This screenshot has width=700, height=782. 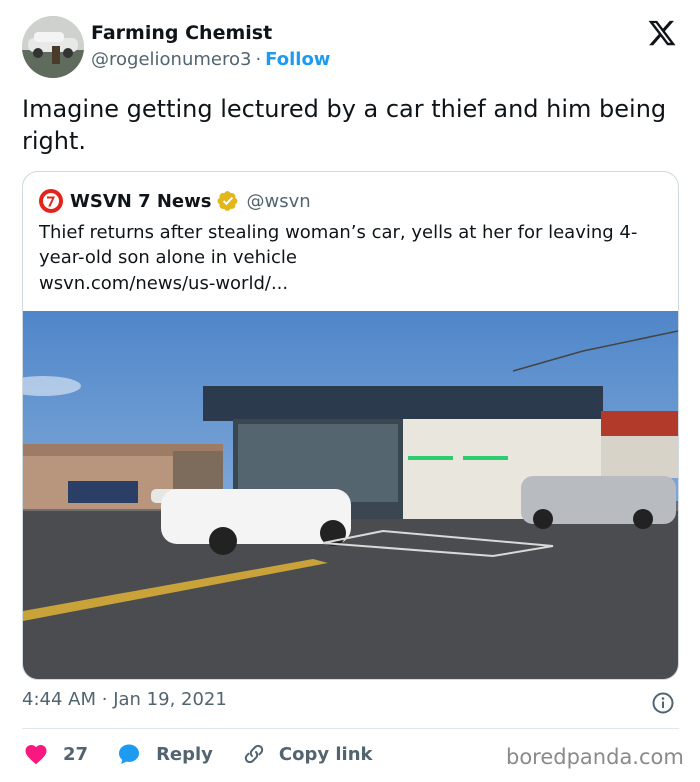 I want to click on copy-link-button: Copy link, so click(x=307, y=754).